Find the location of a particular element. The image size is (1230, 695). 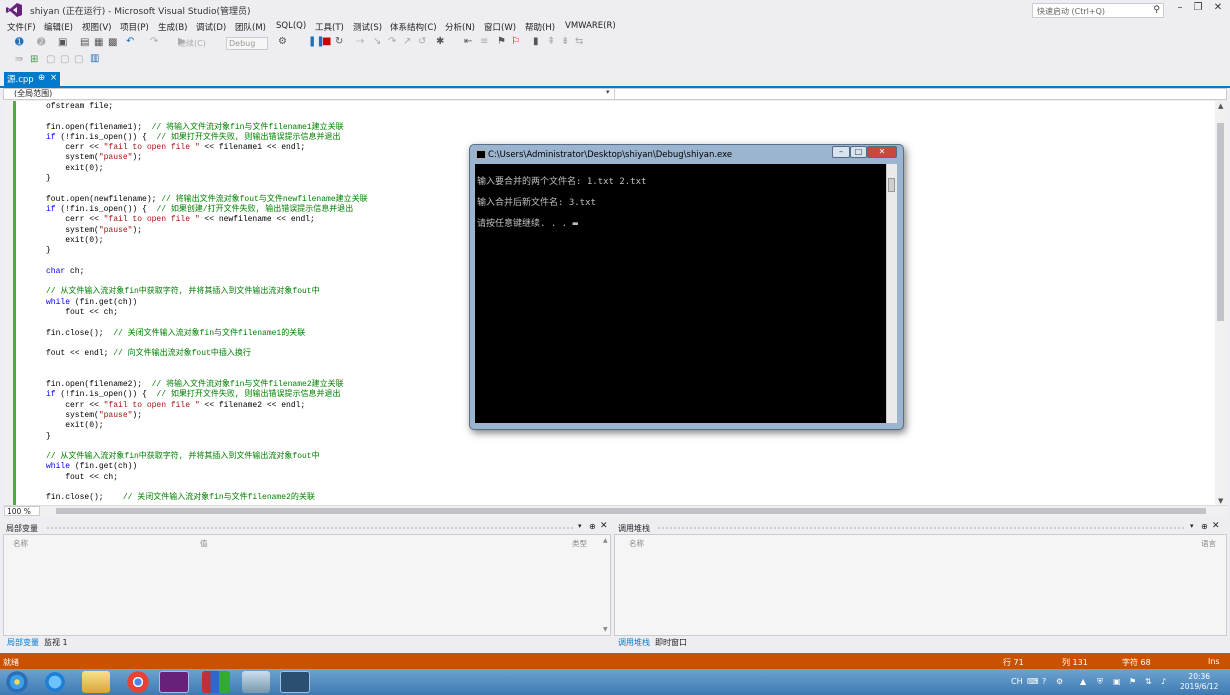

code-line: while (fin.get(ch)) is located at coordinates (207, 467).